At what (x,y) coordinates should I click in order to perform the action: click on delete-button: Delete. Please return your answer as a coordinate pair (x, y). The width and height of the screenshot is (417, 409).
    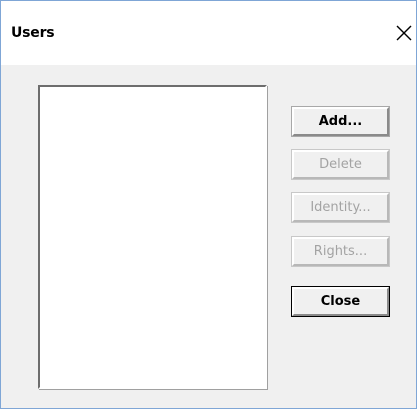
    Looking at the image, I should click on (340, 164).